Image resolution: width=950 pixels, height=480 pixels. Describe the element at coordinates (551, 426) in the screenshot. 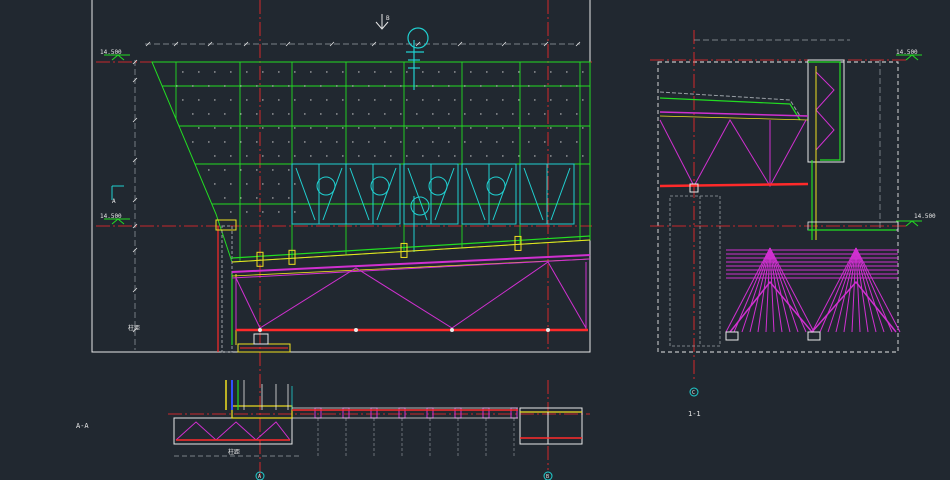

I see `plan-block-right` at that location.